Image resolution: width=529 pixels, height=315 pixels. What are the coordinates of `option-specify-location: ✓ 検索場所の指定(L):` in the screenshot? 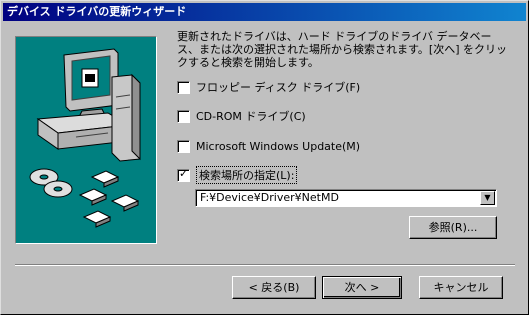 It's located at (237, 175).